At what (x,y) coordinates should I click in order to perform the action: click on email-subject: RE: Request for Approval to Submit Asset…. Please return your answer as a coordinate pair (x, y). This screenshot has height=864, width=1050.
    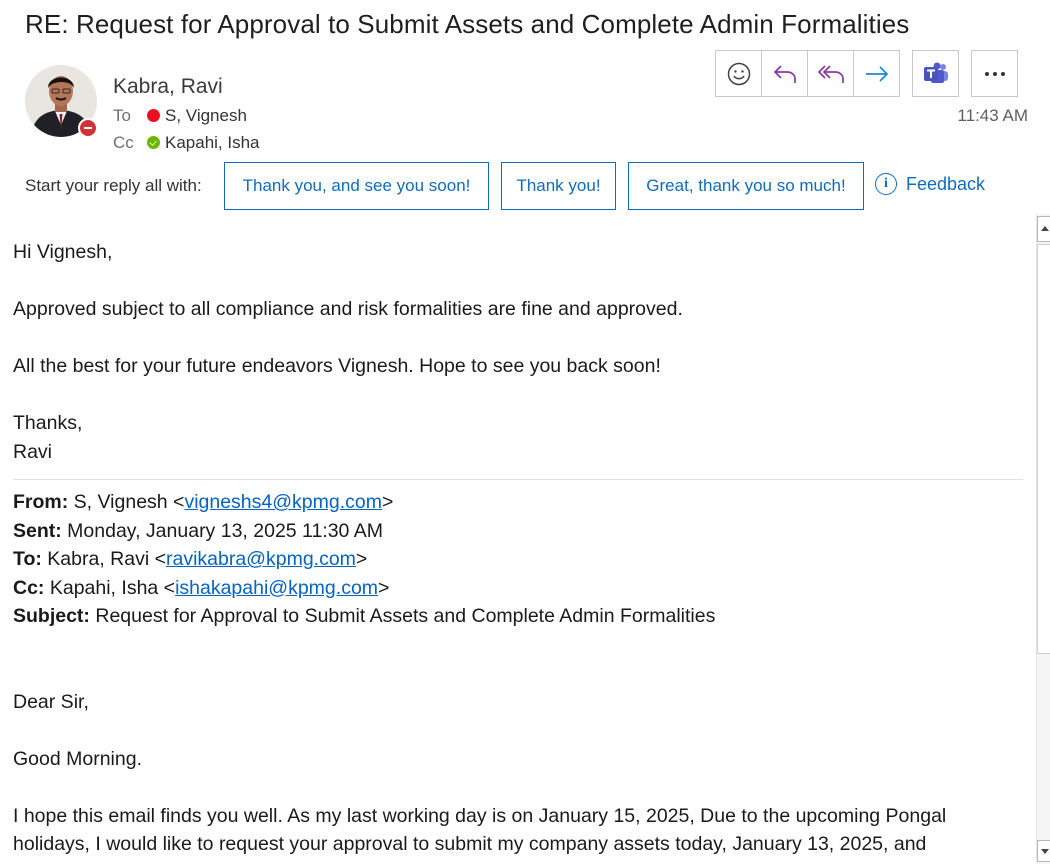
    Looking at the image, I should click on (467, 24).